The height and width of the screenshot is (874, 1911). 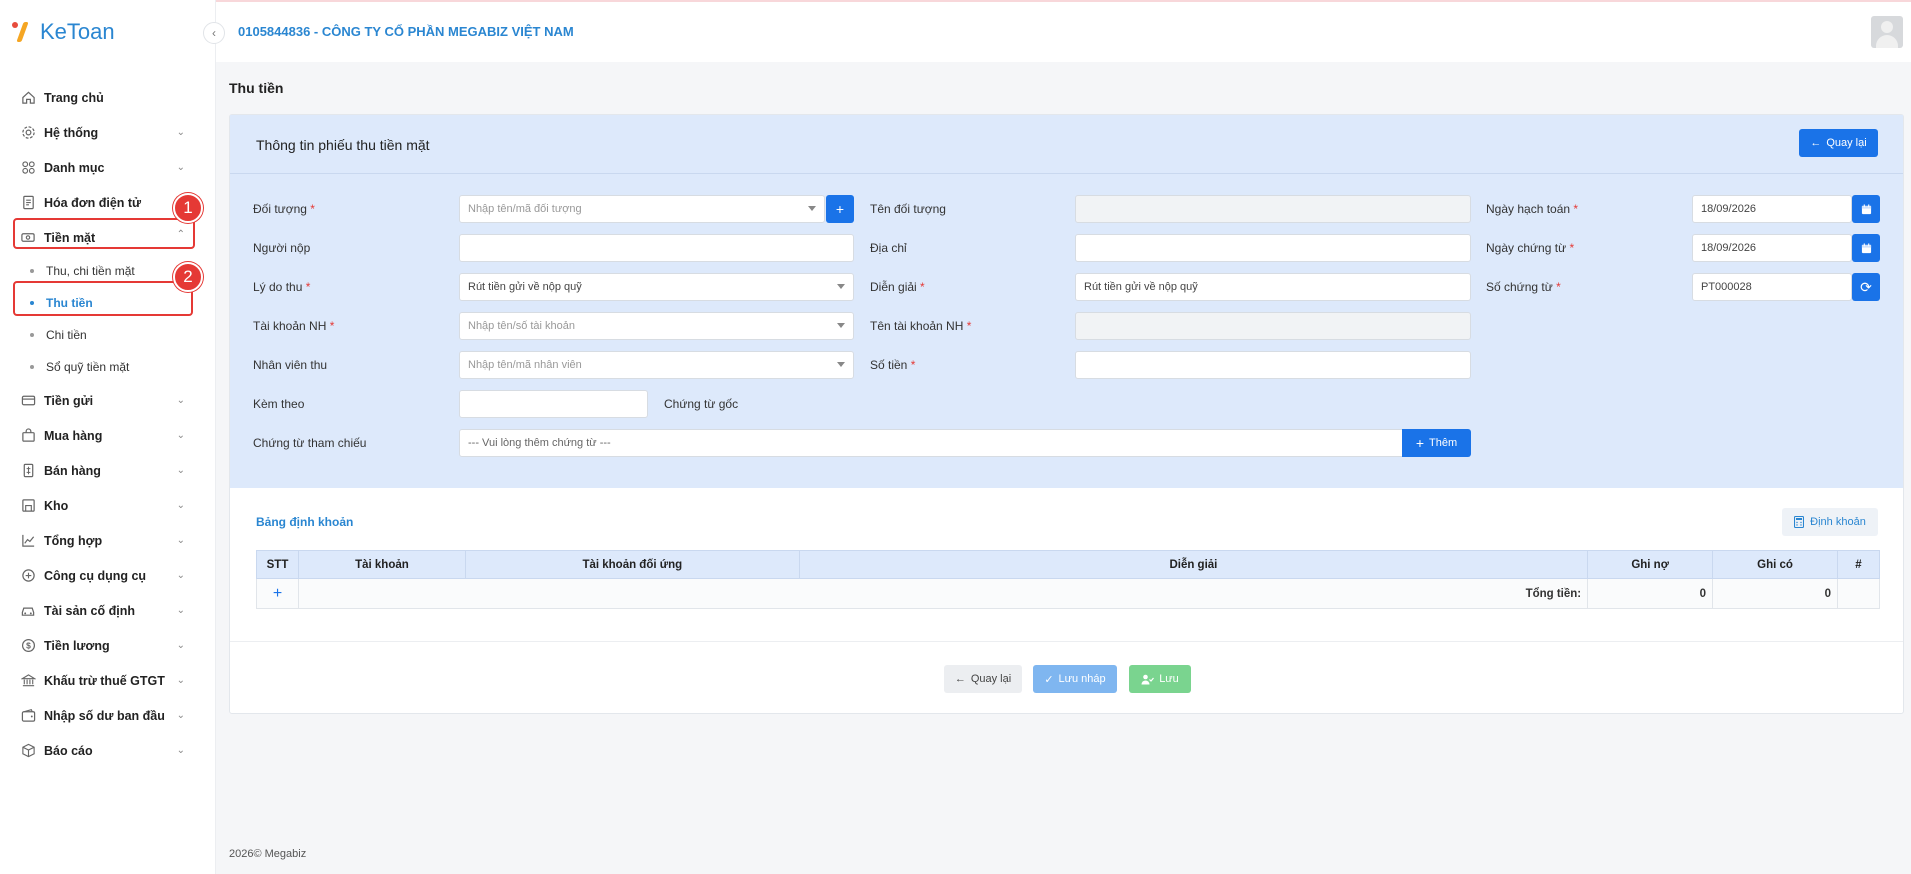 What do you see at coordinates (1858, 564) in the screenshot?
I see `col-action: #` at bounding box center [1858, 564].